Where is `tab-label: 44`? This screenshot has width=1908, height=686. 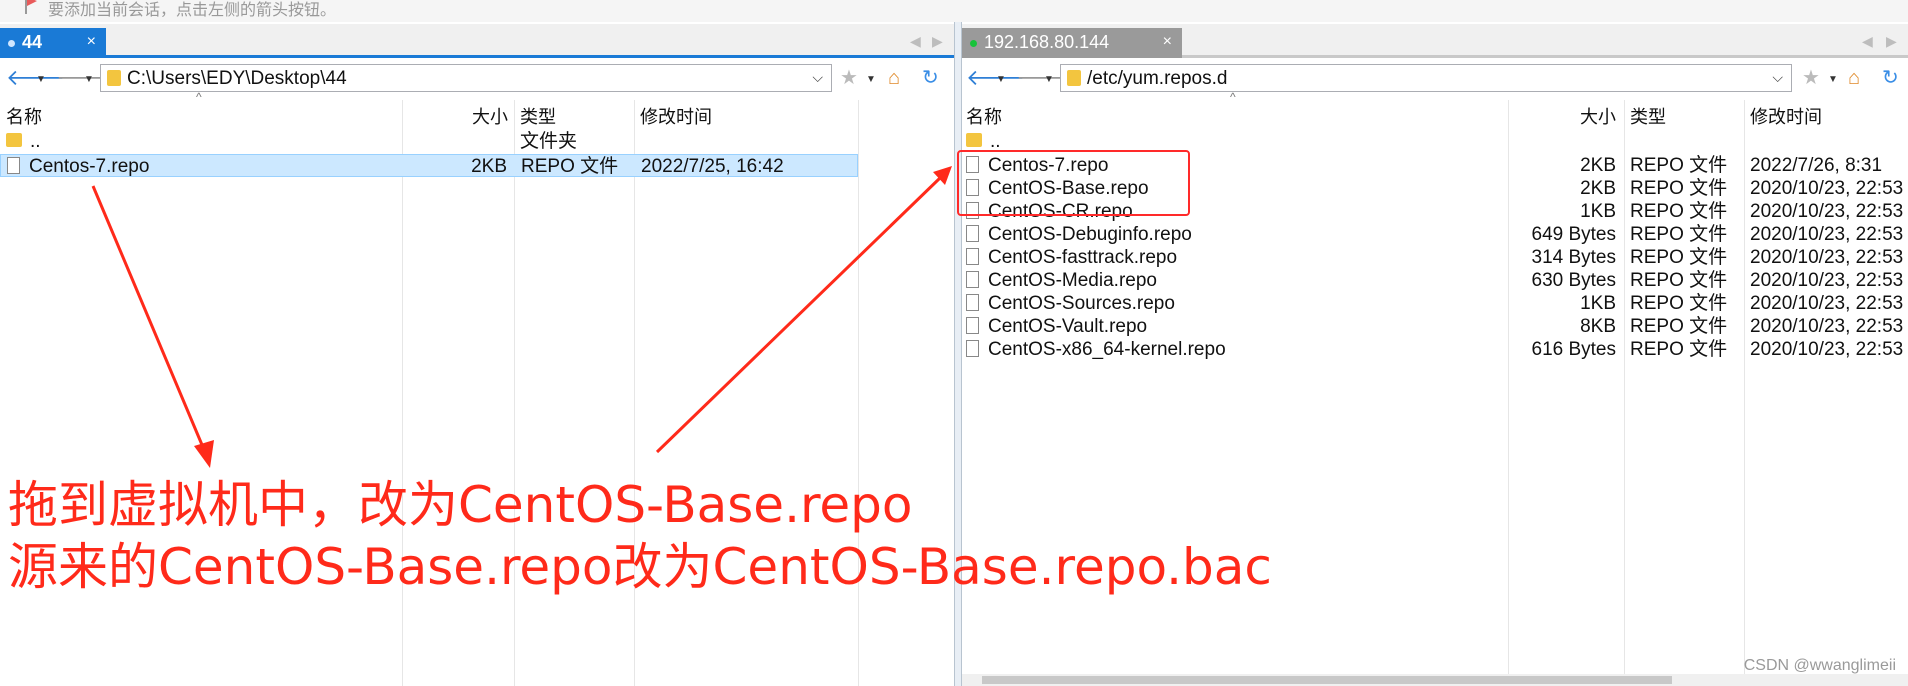 tab-label: 44 is located at coordinates (32, 42).